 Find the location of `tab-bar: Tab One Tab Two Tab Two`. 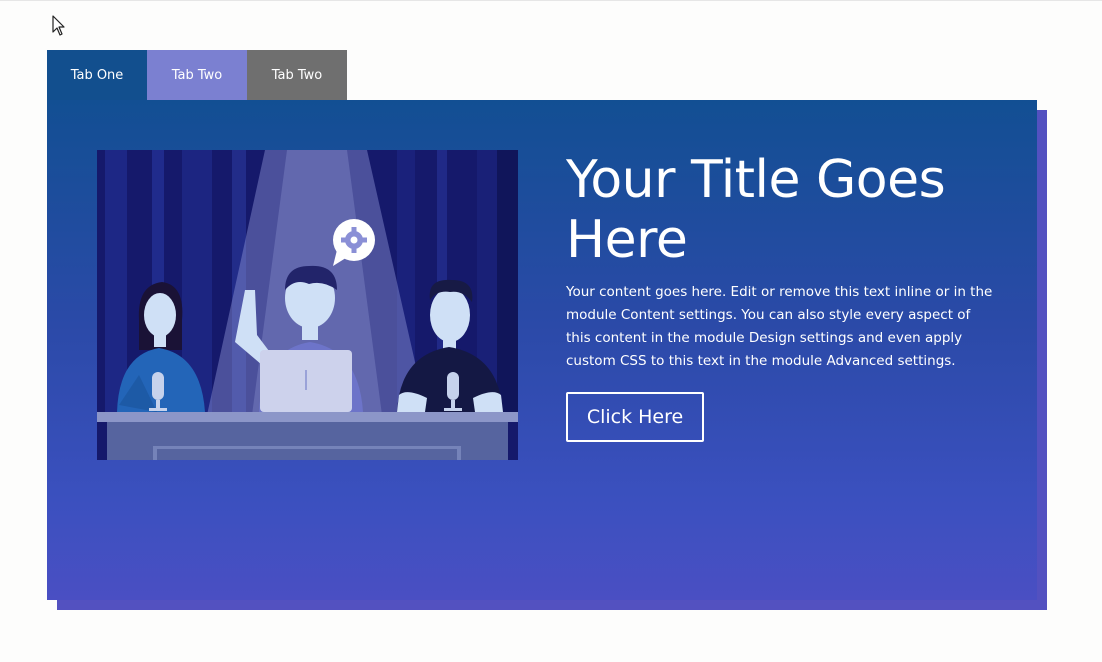

tab-bar: Tab One Tab Two Tab Two is located at coordinates (197, 75).